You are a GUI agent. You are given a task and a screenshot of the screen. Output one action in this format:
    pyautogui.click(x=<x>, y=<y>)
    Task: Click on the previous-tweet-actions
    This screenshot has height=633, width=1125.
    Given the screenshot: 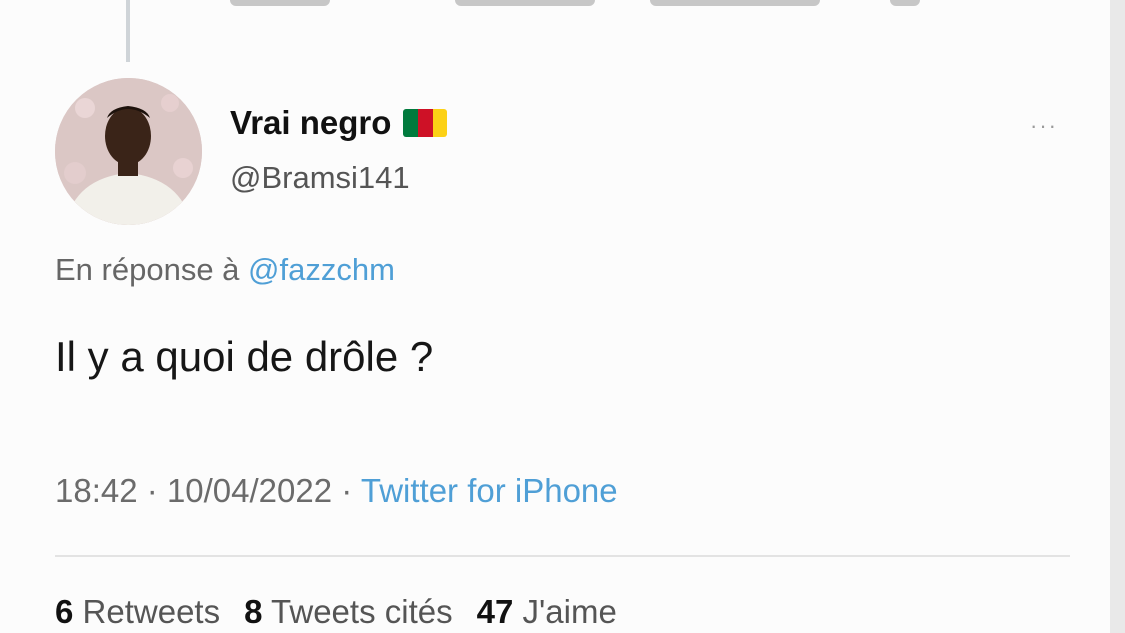 What is the action you would take?
    pyautogui.click(x=555, y=6)
    